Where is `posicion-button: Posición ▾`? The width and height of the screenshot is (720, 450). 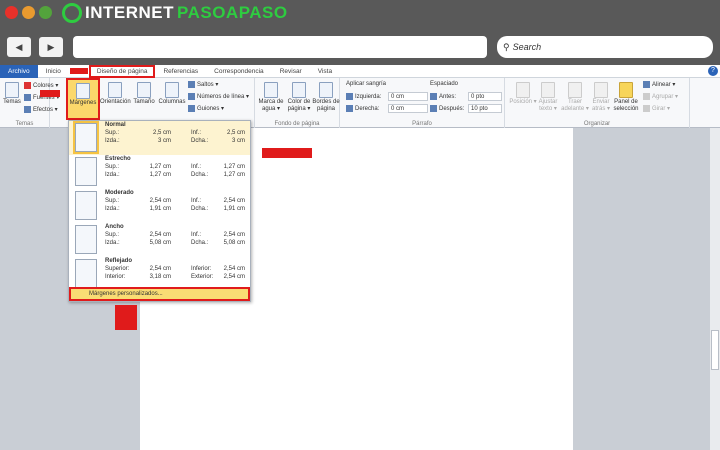
posicion-button: Posición ▾ is located at coordinates (523, 94).